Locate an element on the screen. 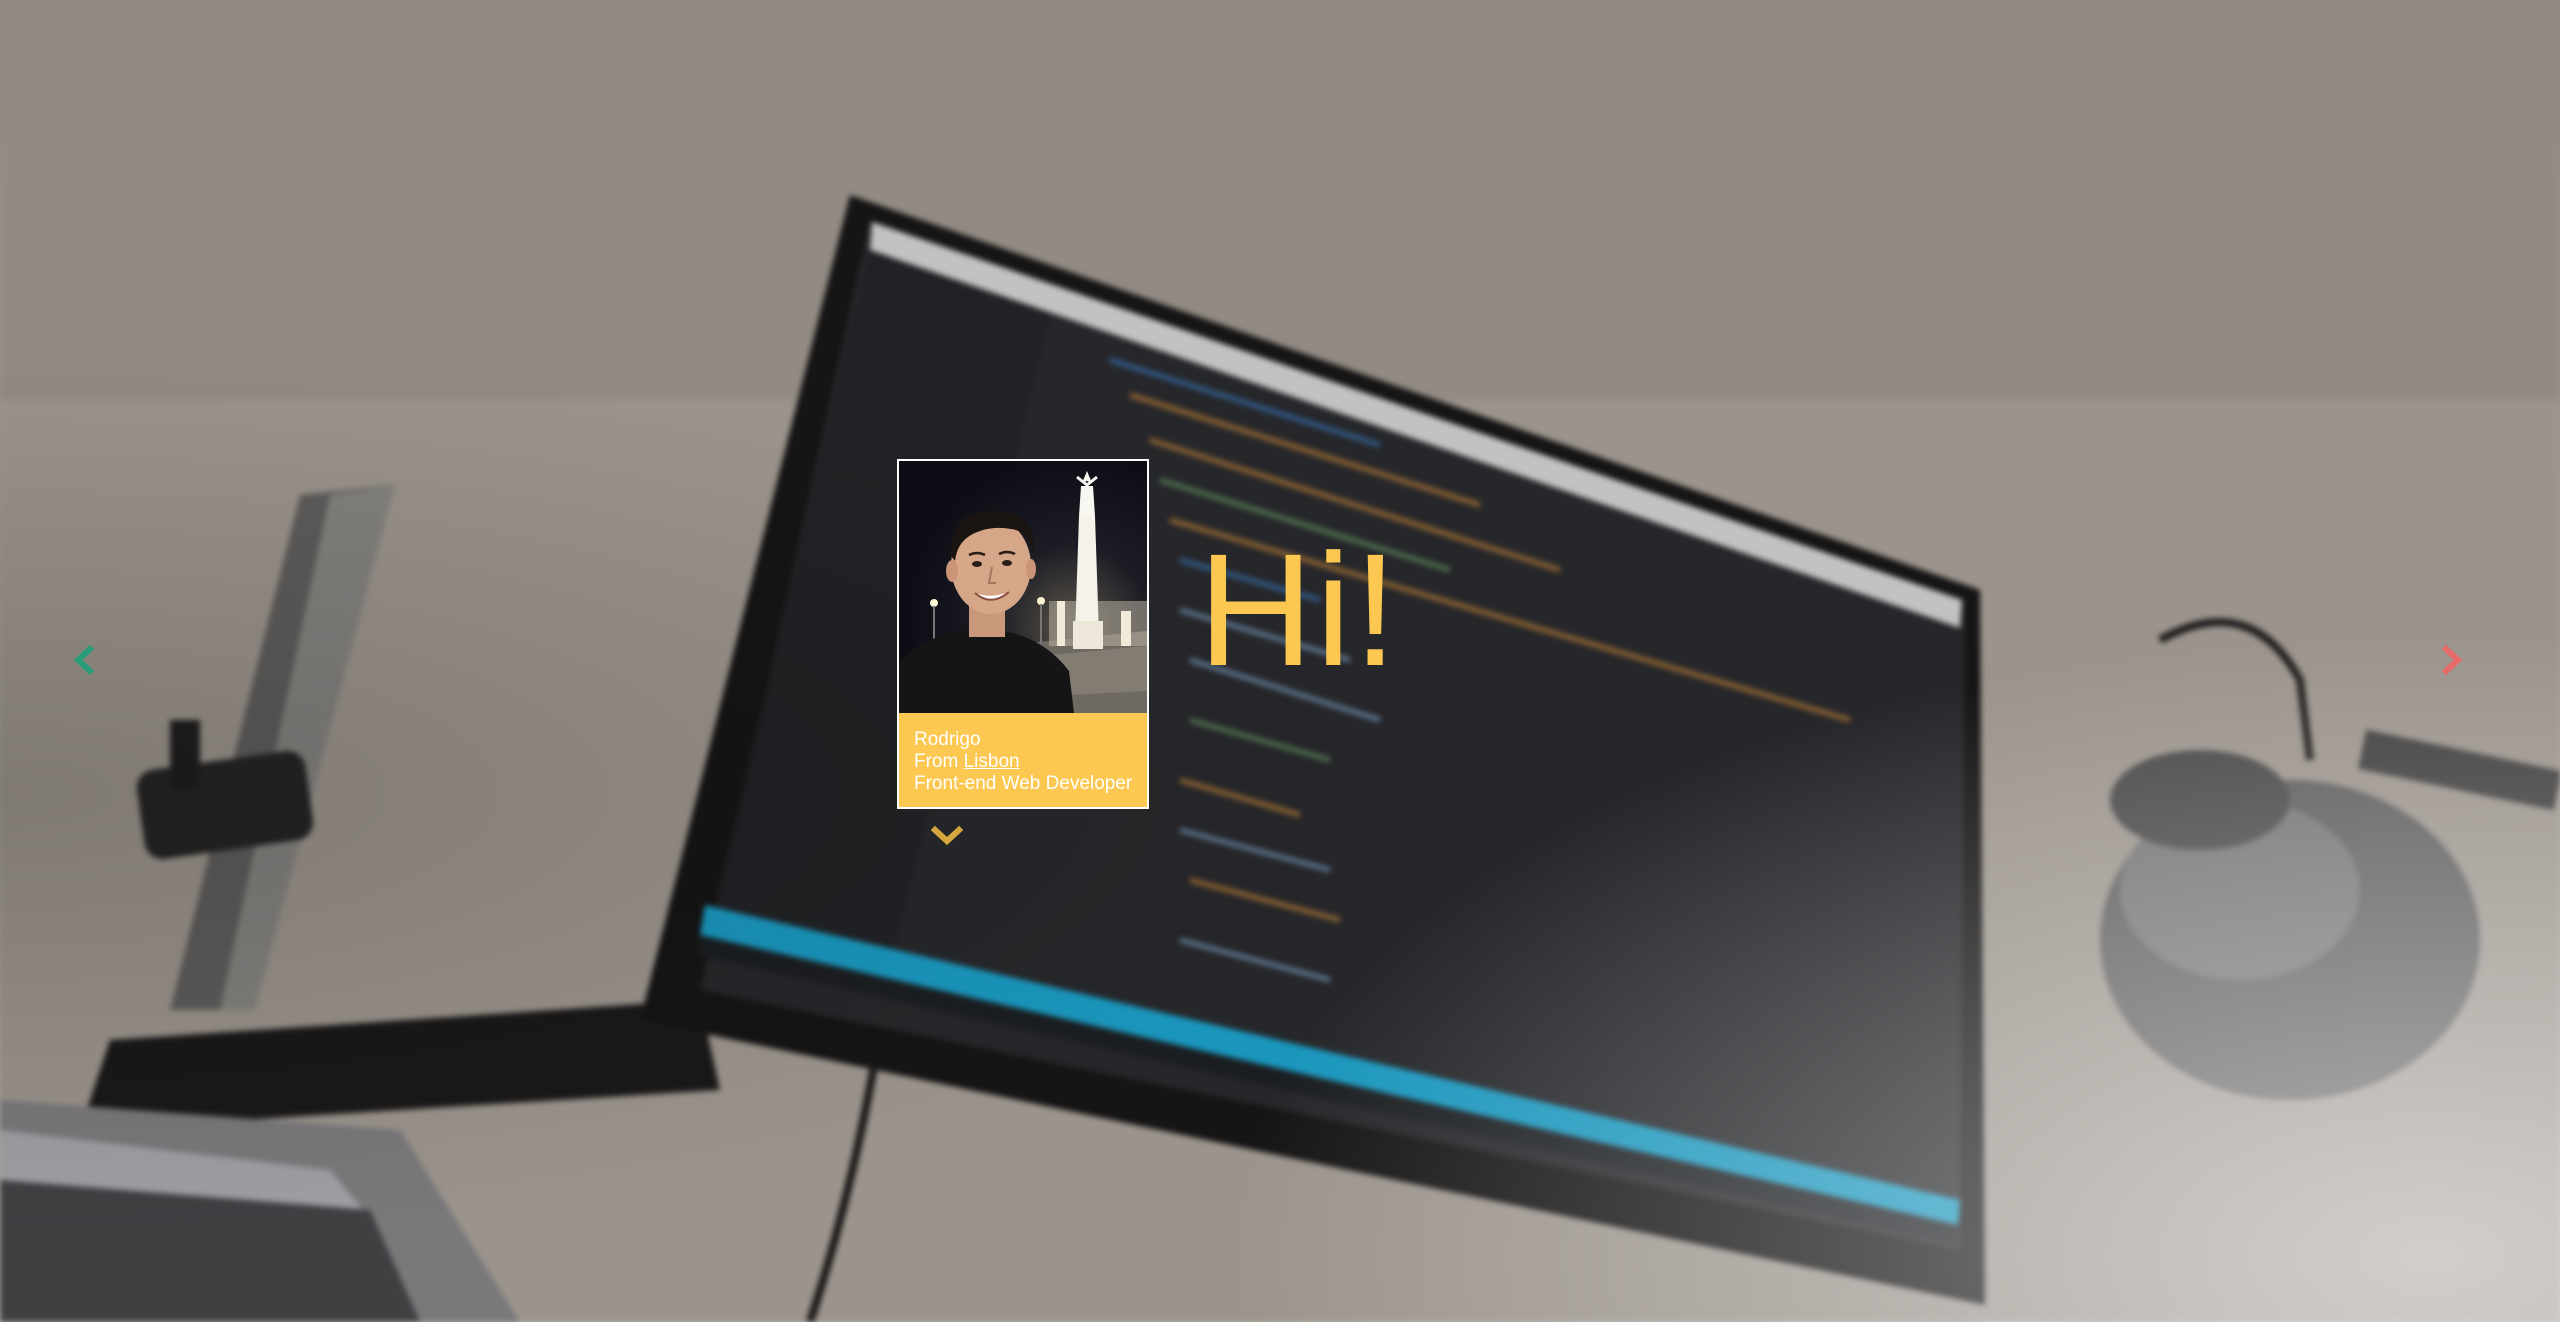  profile-from-label: From is located at coordinates (939, 761).